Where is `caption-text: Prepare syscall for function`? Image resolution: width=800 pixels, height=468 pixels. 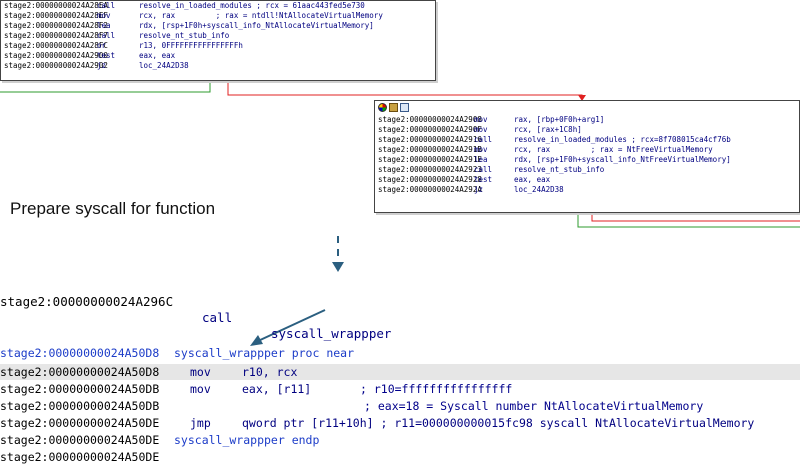
caption-text: Prepare syscall for function is located at coordinates (113, 208).